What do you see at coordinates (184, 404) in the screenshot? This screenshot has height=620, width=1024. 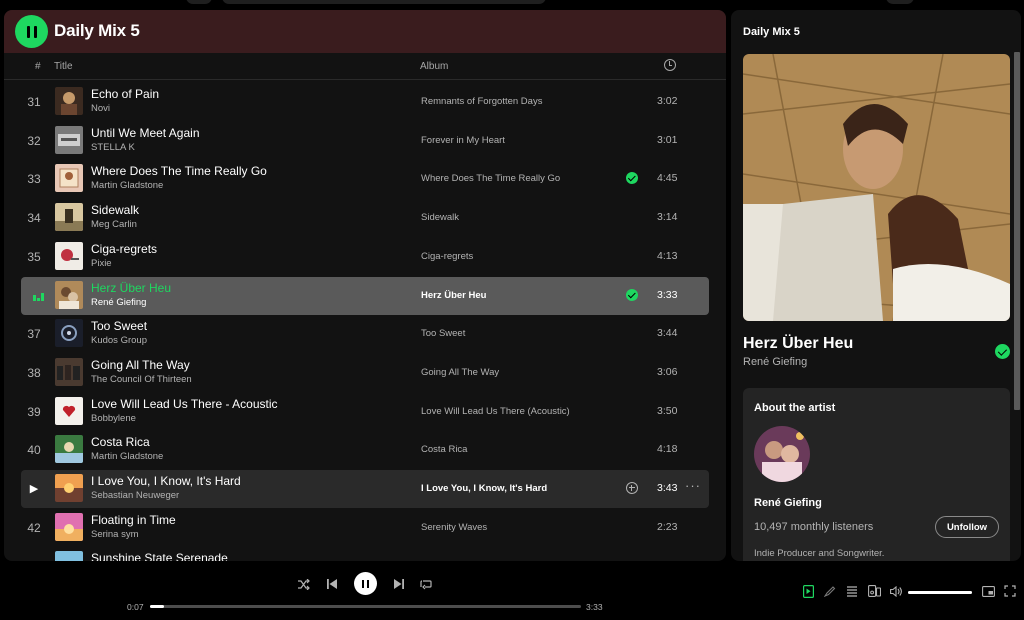 I see `track-title: Love Will Lead Us There - Acoustic` at bounding box center [184, 404].